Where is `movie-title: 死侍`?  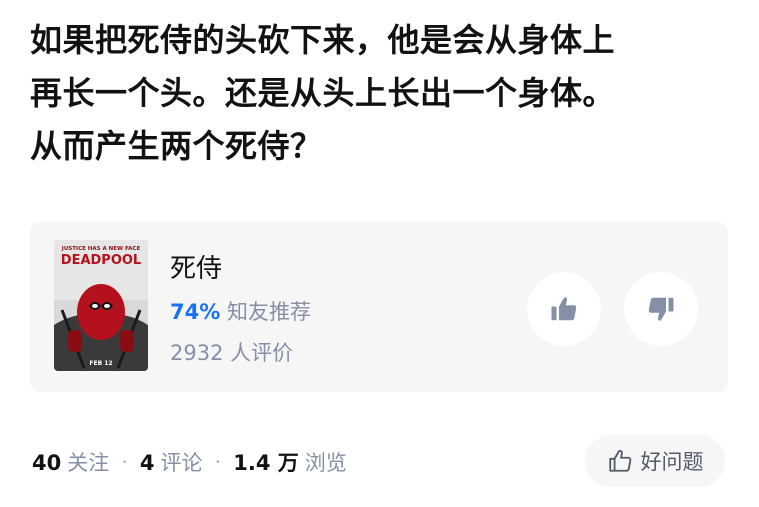
movie-title: 死侍 is located at coordinates (196, 266).